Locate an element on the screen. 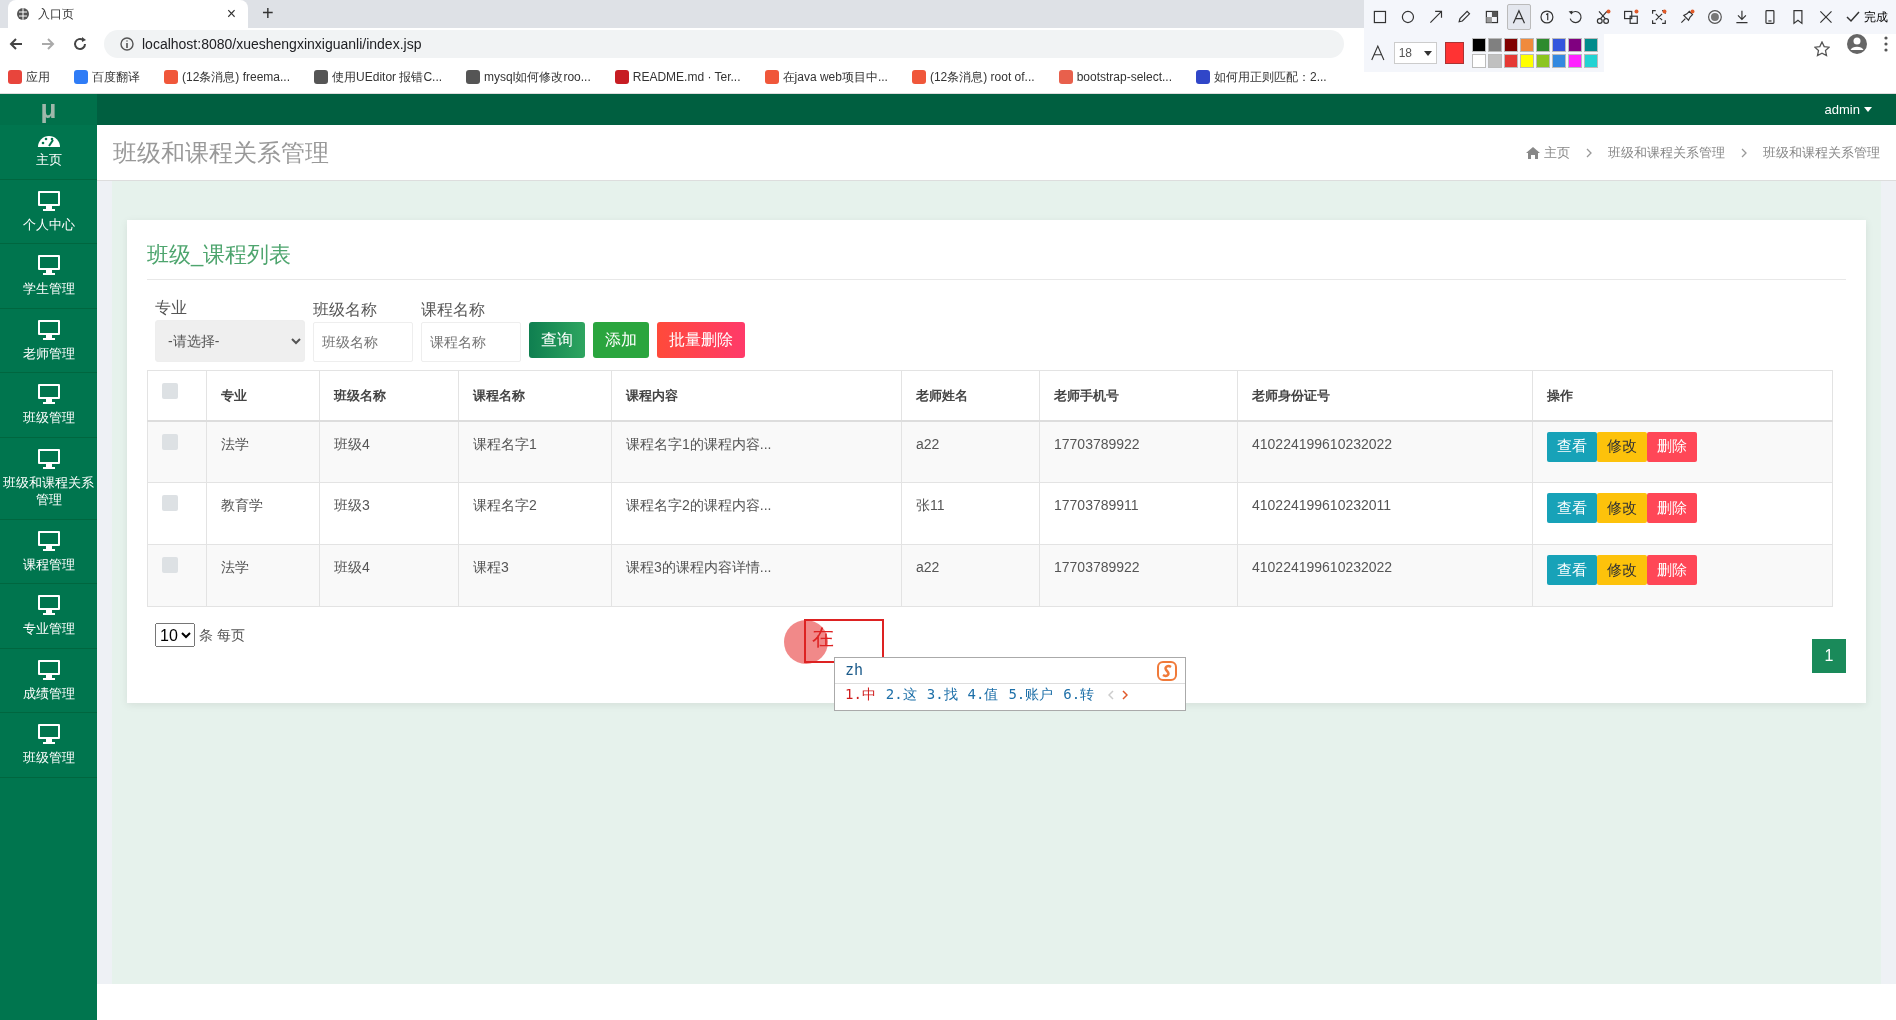  table-cell: 张11 is located at coordinates (930, 505).